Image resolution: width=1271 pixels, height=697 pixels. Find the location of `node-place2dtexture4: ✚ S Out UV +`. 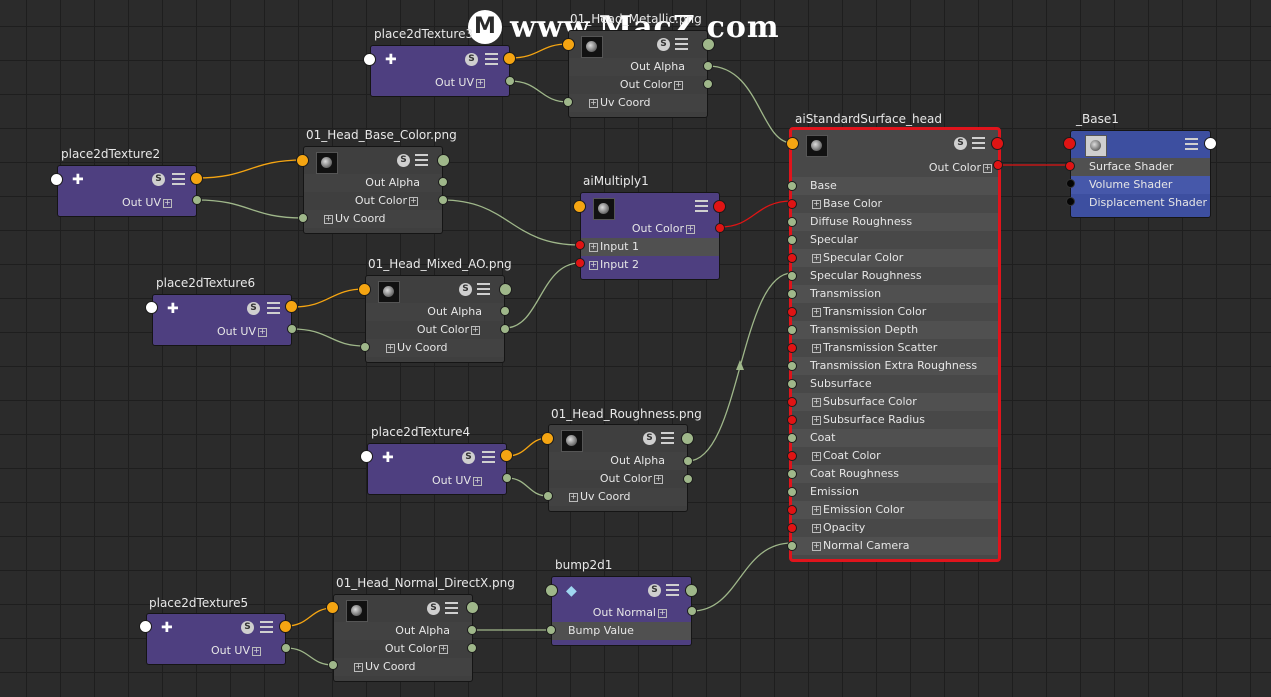

node-place2dtexture4: ✚ S Out UV + is located at coordinates (437, 469).